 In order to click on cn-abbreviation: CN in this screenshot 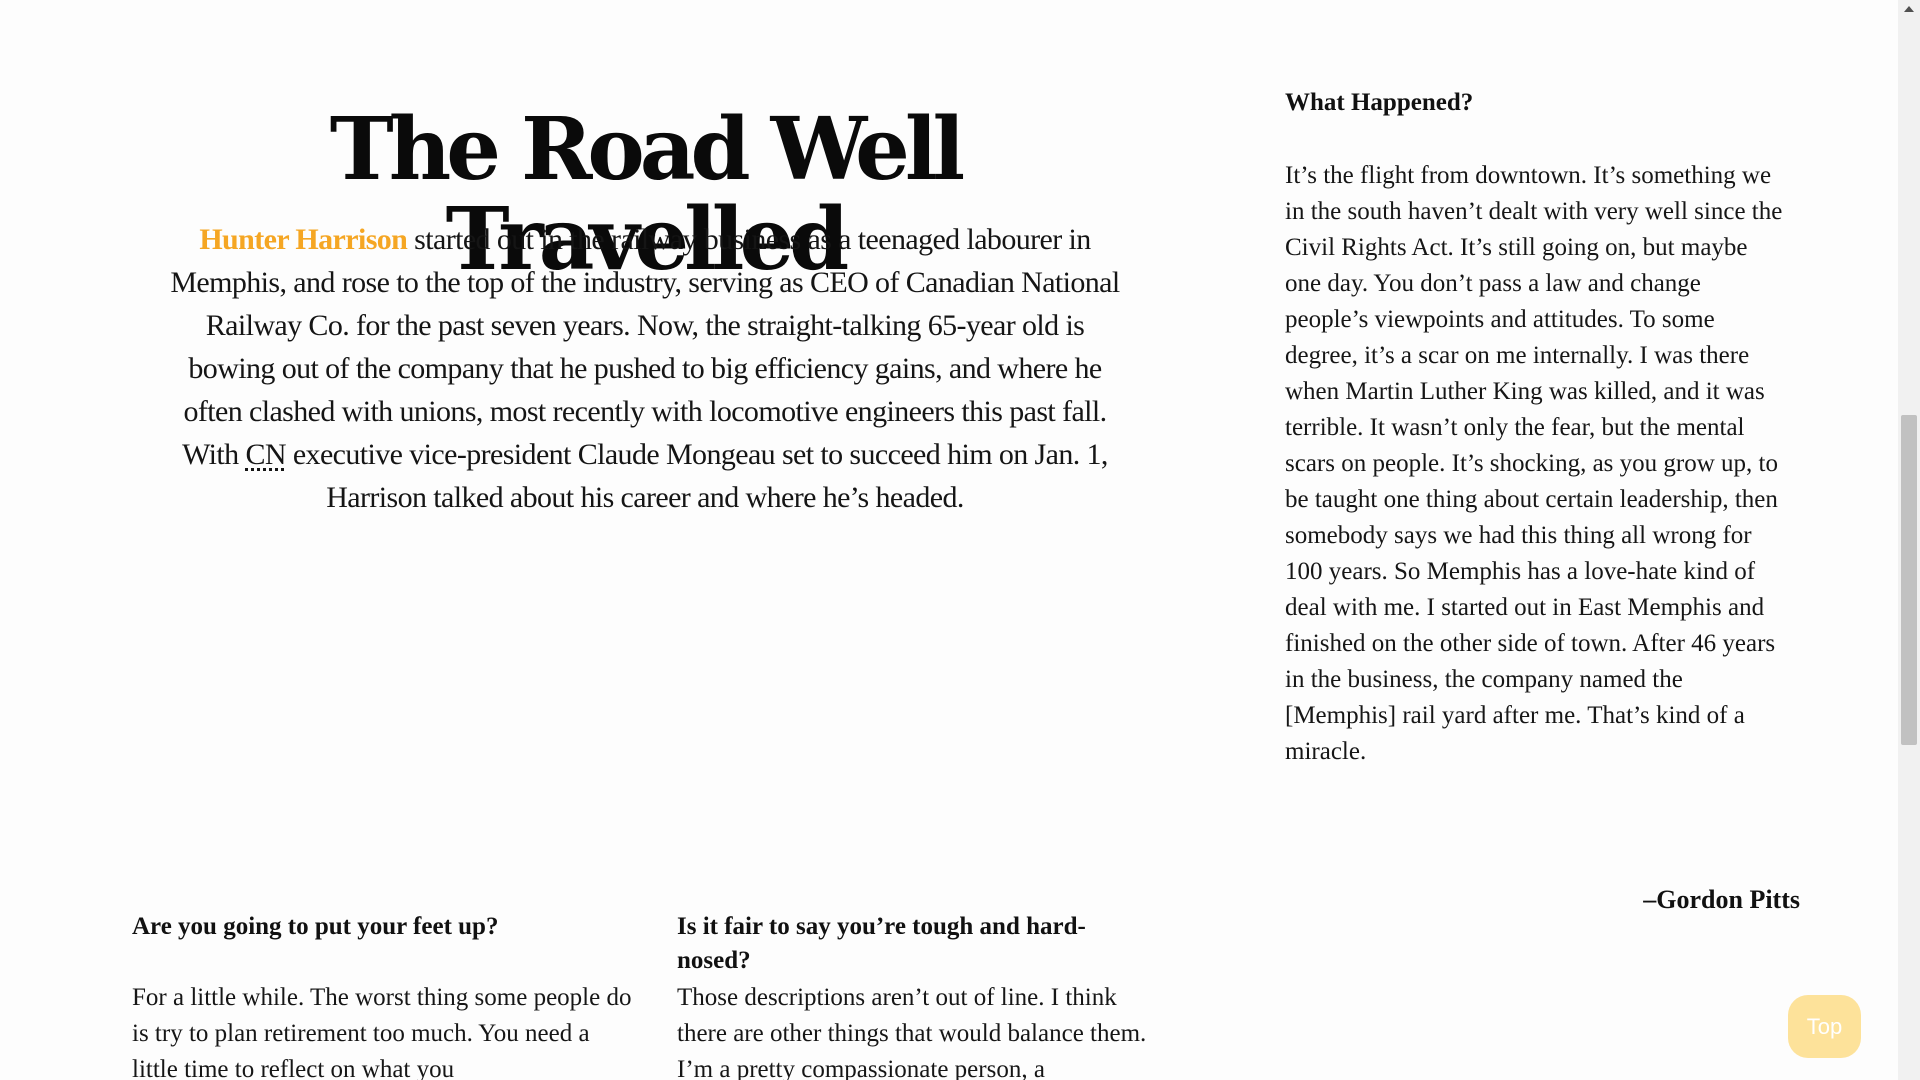, I will do `click(265, 454)`.